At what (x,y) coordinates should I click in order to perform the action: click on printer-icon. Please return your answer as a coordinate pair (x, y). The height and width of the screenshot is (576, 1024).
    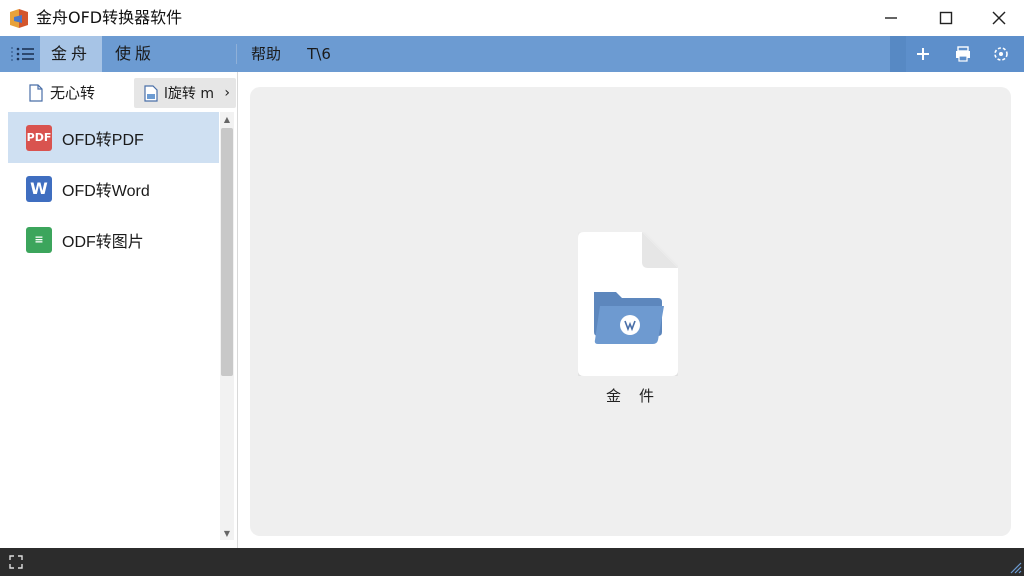
    Looking at the image, I should click on (963, 54).